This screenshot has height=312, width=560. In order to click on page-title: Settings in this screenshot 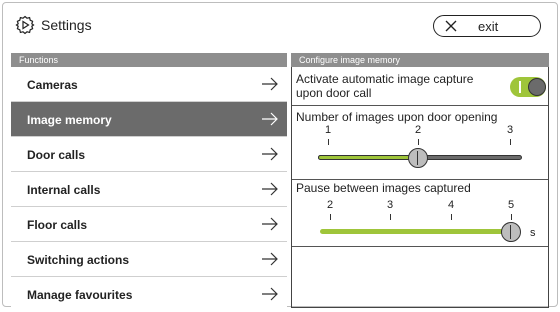, I will do `click(66, 25)`.